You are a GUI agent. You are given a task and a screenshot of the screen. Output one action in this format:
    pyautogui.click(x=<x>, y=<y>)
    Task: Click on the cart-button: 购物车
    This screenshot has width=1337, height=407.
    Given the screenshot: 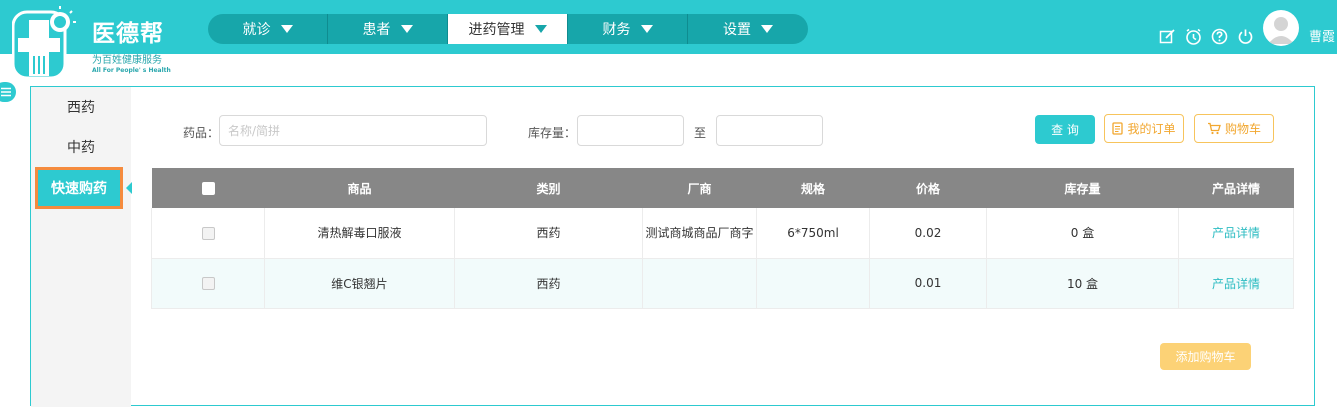 What is the action you would take?
    pyautogui.click(x=1234, y=128)
    